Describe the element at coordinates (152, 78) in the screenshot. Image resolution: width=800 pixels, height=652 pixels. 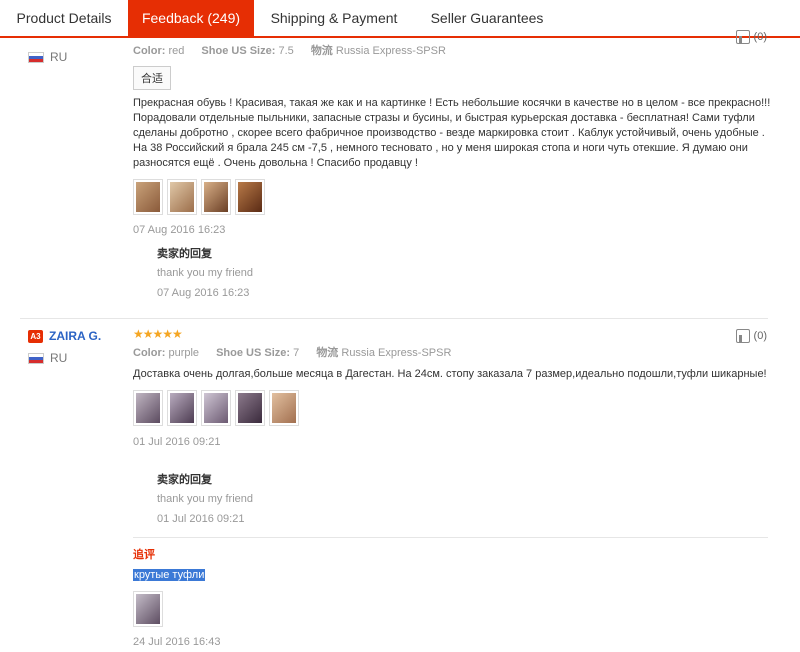
I see `review-tag: 合适` at that location.